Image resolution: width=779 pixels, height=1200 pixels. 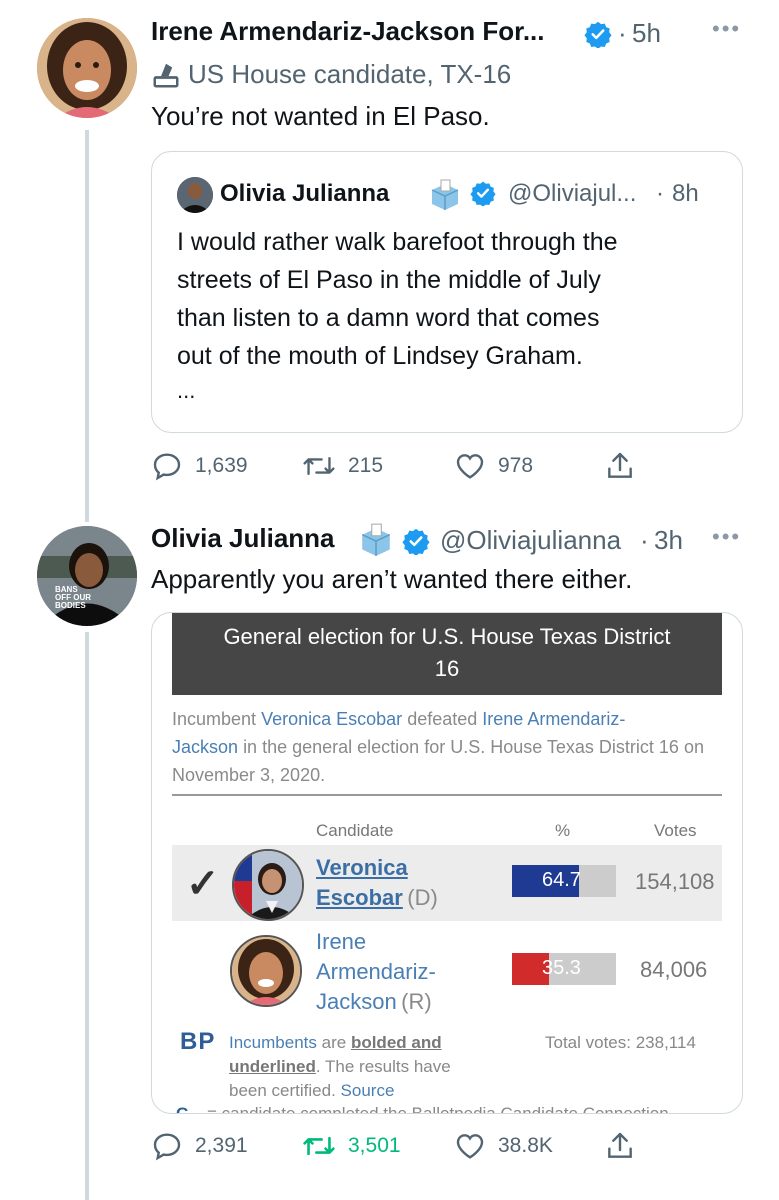 I want to click on tweet2-handle: @Oliviajulianna, so click(x=530, y=540).